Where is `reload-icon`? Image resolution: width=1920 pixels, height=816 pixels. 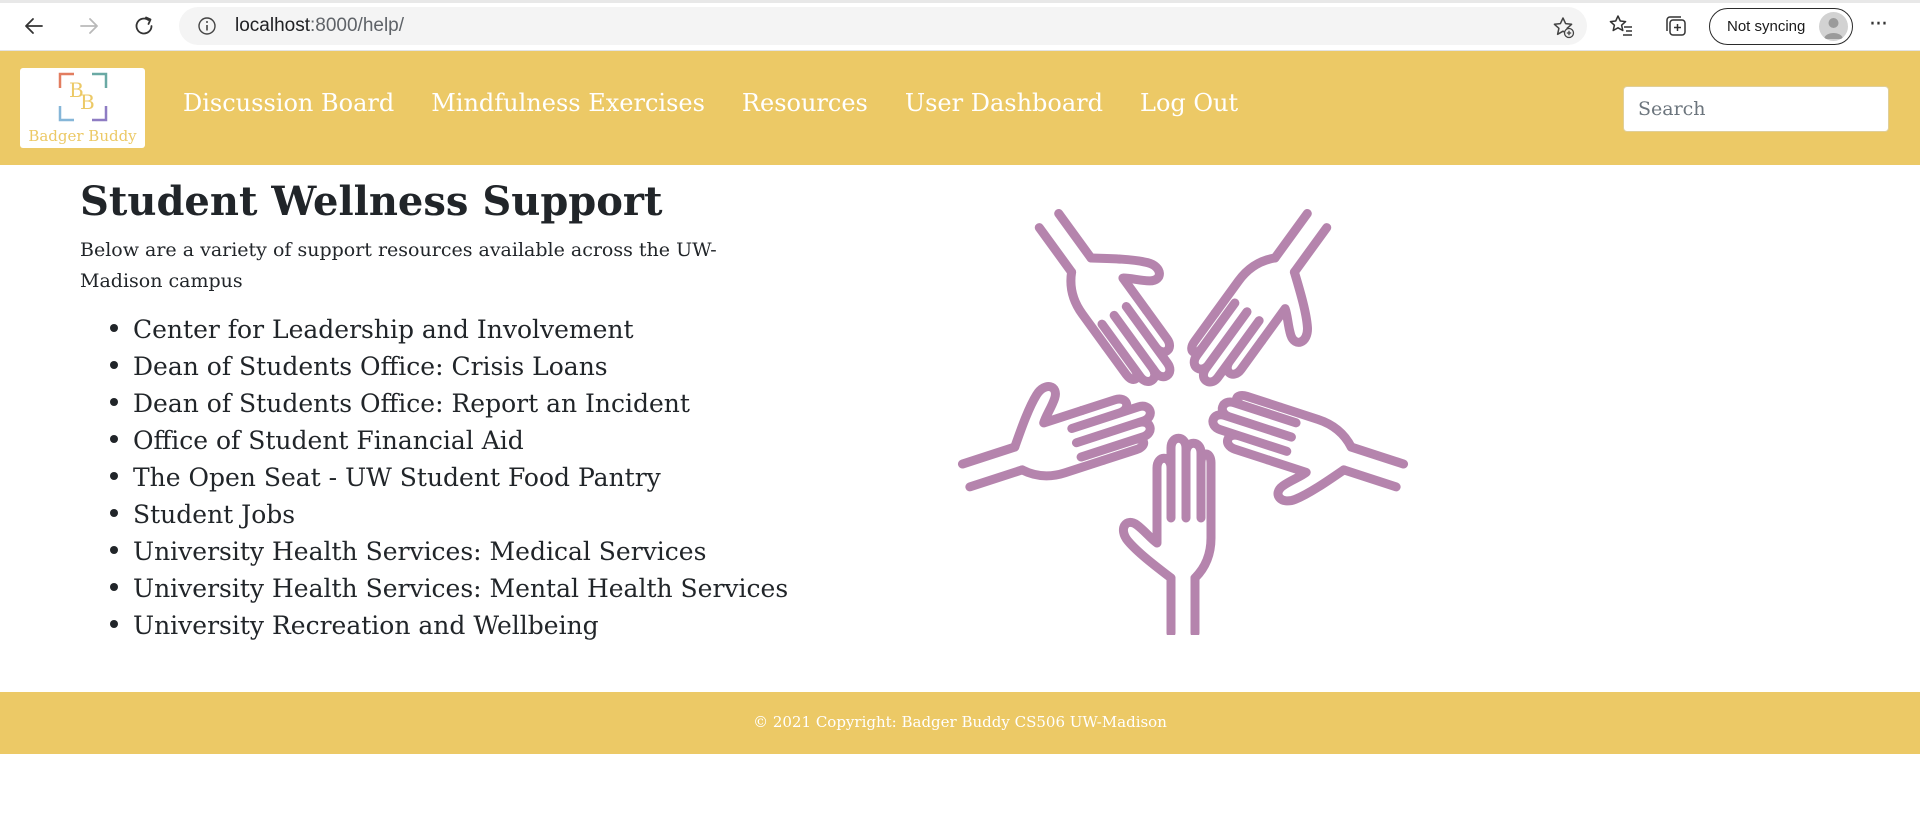
reload-icon is located at coordinates (144, 25).